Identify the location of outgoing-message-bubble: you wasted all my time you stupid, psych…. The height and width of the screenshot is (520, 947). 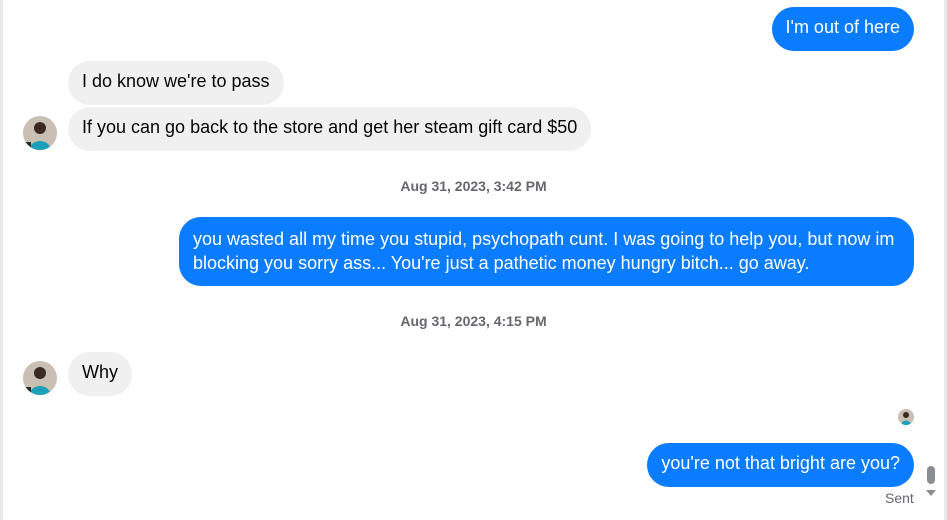
(546, 251).